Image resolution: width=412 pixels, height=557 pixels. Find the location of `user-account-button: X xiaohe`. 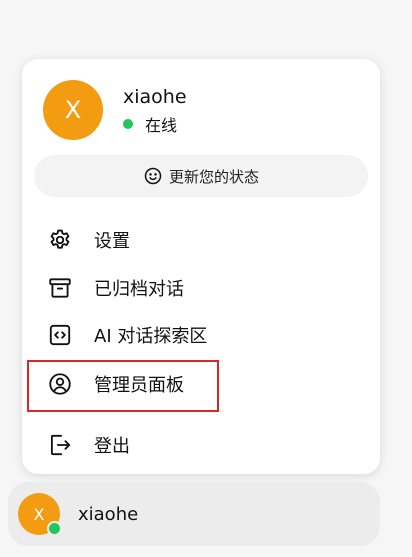

user-account-button: X xiaohe is located at coordinates (194, 514).